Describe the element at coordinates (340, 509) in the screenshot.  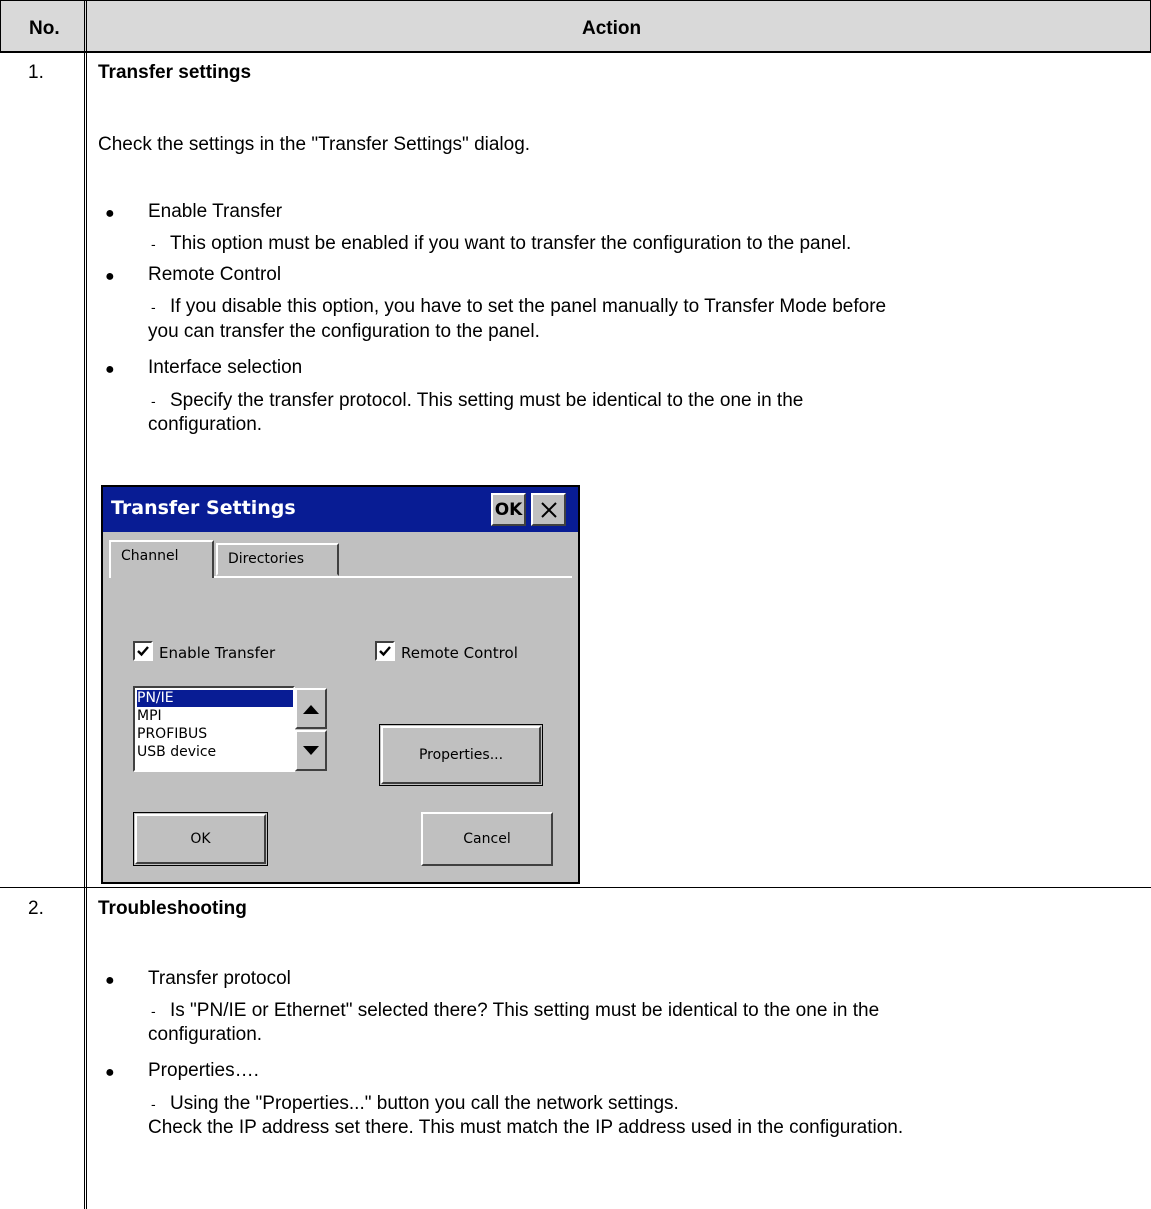
I see `dialog-title-bar: Transfer Settings OK` at that location.